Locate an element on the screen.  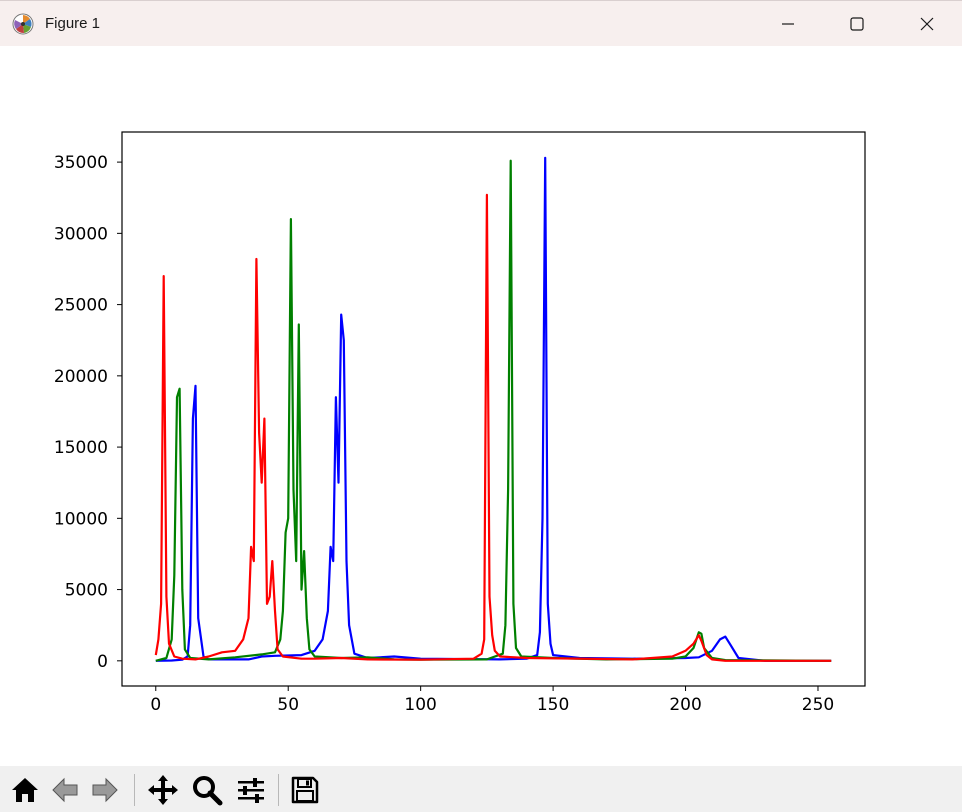
save-icon is located at coordinates (305, 790).